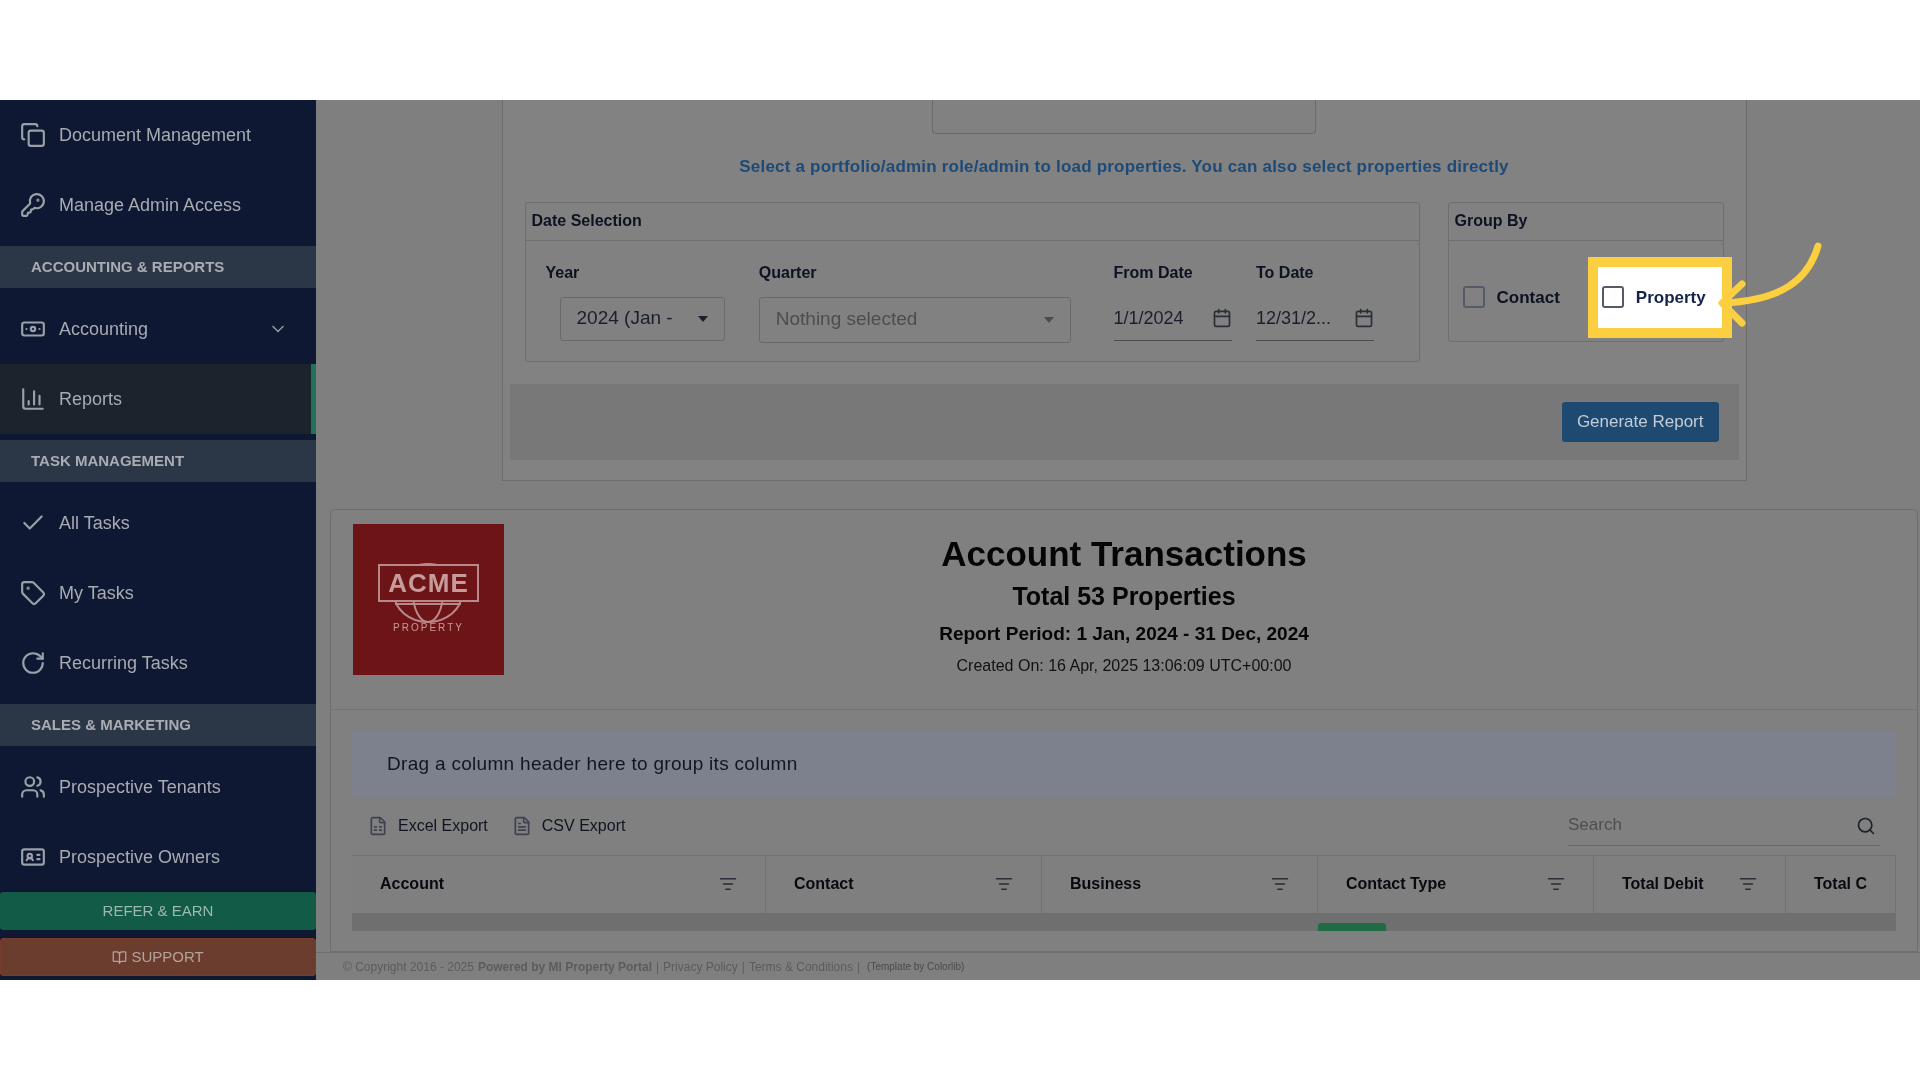 This screenshot has height=1080, width=1920. I want to click on sidebar-item: Prospective Owners, so click(158, 857).